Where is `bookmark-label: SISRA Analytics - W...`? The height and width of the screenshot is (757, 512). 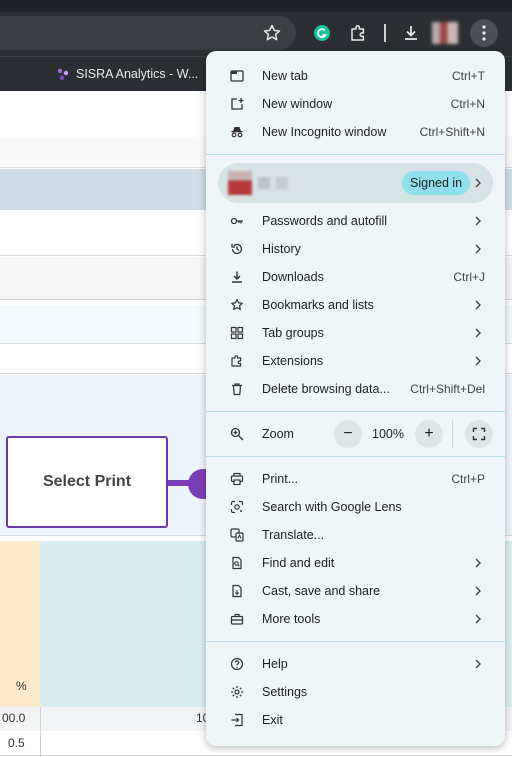 bookmark-label: SISRA Analytics - W... is located at coordinates (137, 74).